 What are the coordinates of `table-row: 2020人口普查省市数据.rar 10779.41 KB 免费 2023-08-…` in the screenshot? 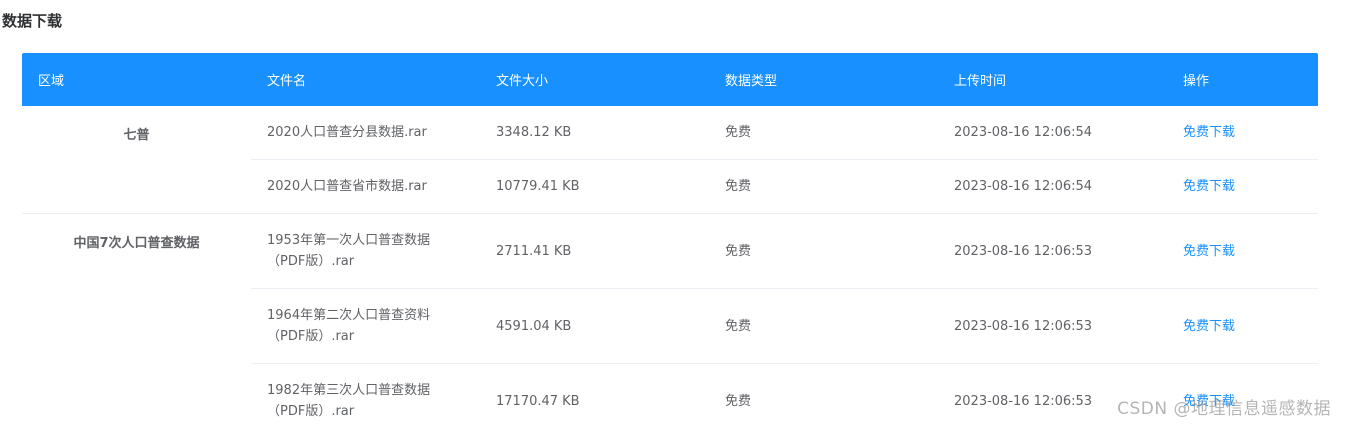 It's located at (784, 186).